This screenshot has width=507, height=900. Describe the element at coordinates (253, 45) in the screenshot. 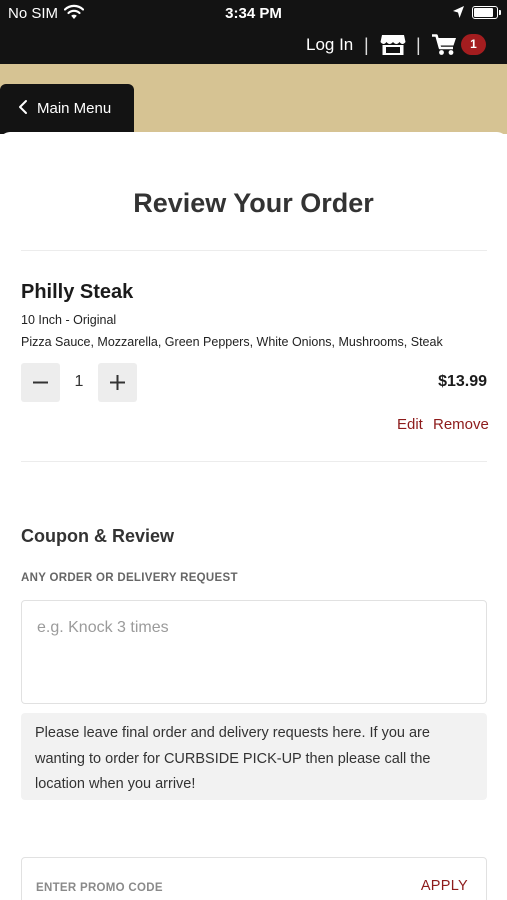

I see `app-header: Log In | | 1` at that location.